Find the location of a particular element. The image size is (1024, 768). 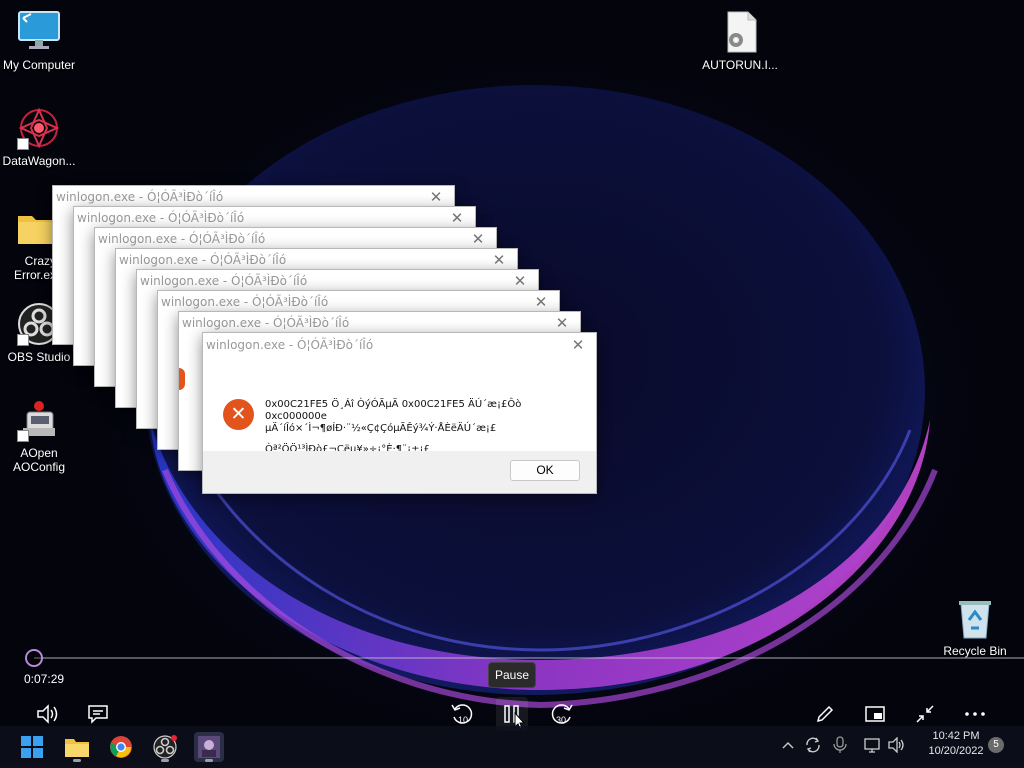

error-icon: ✕ is located at coordinates (238, 414).